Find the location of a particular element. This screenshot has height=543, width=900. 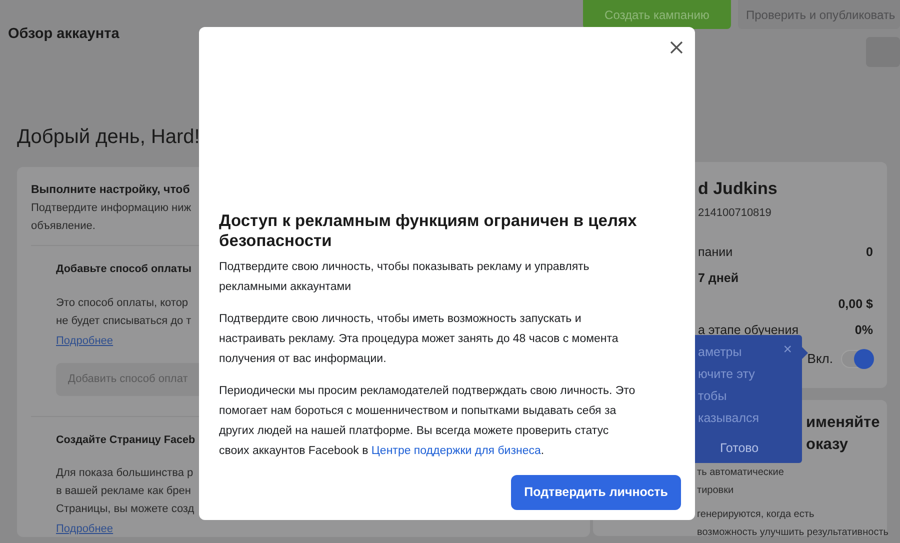

greeting: Добрый день, Hard! is located at coordinates (109, 137).